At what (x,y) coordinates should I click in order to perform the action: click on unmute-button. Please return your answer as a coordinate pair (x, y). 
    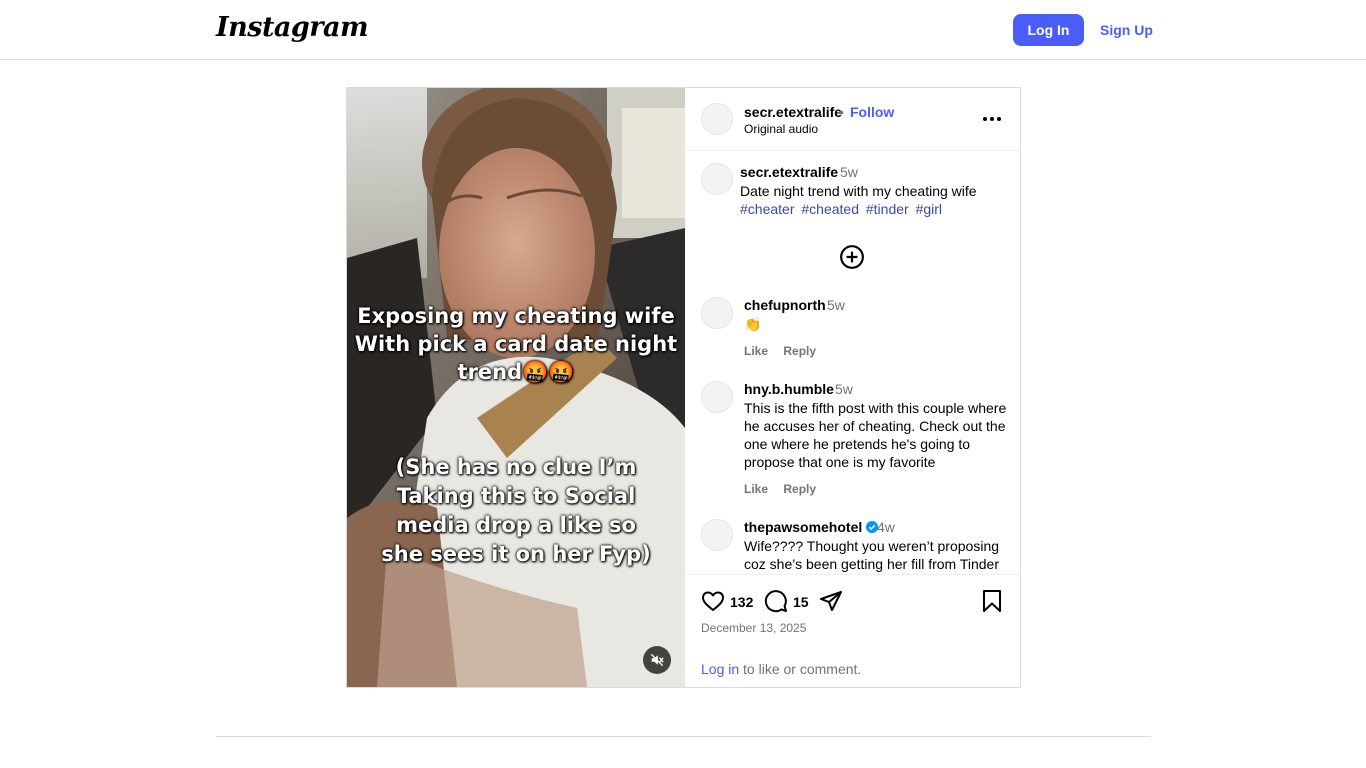
    Looking at the image, I should click on (657, 660).